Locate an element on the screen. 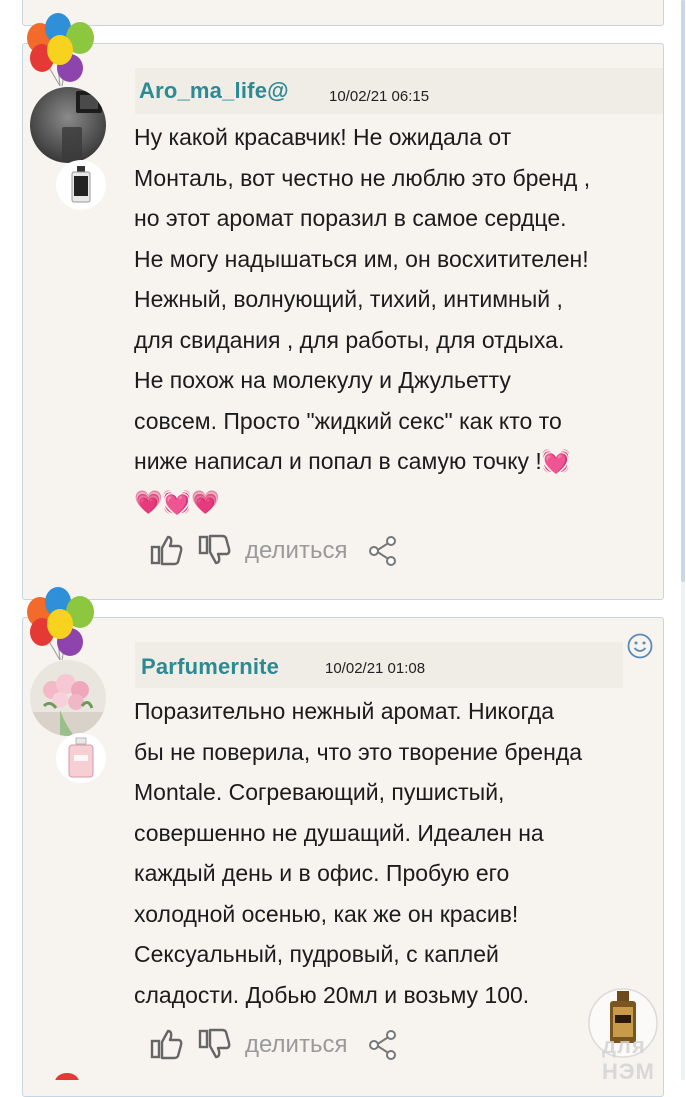 The image size is (686, 1097). review-username: Aro_ma_life@ is located at coordinates (214, 91).